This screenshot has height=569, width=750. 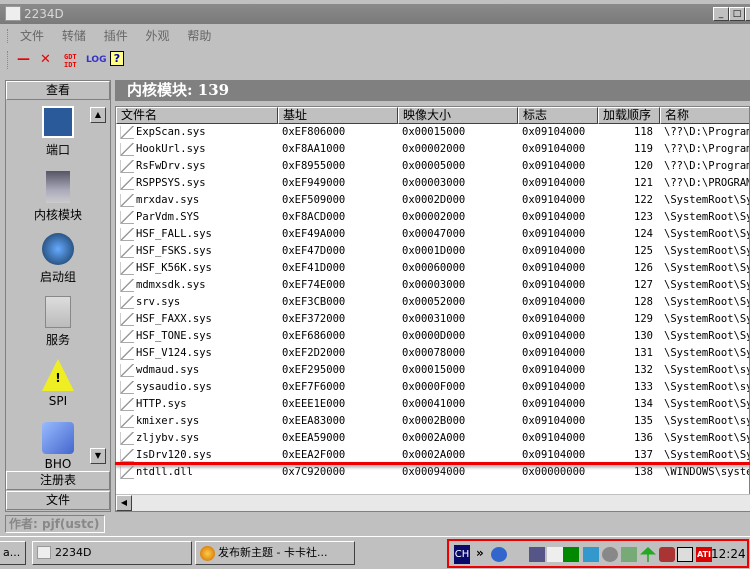 What do you see at coordinates (537, 554) in the screenshot?
I see `network-icon` at bounding box center [537, 554].